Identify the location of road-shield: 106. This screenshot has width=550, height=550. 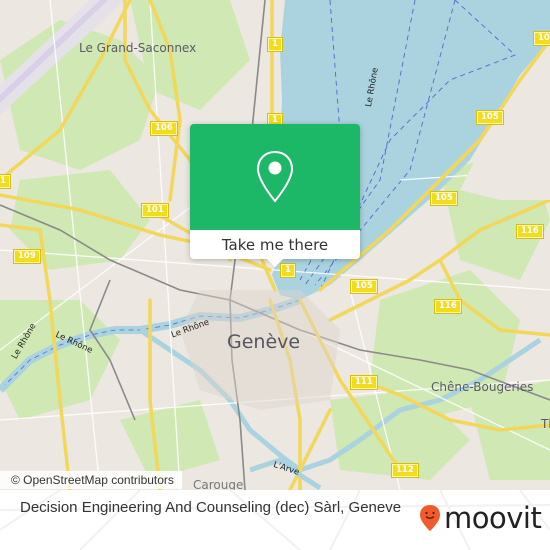
(164, 128).